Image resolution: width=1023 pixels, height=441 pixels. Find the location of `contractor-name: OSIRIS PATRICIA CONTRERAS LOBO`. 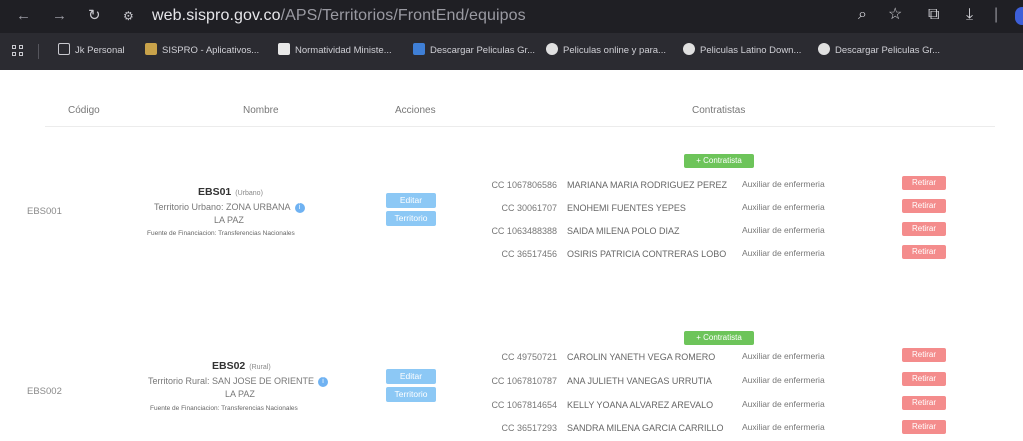

contractor-name: OSIRIS PATRICIA CONTRERAS LOBO is located at coordinates (647, 254).